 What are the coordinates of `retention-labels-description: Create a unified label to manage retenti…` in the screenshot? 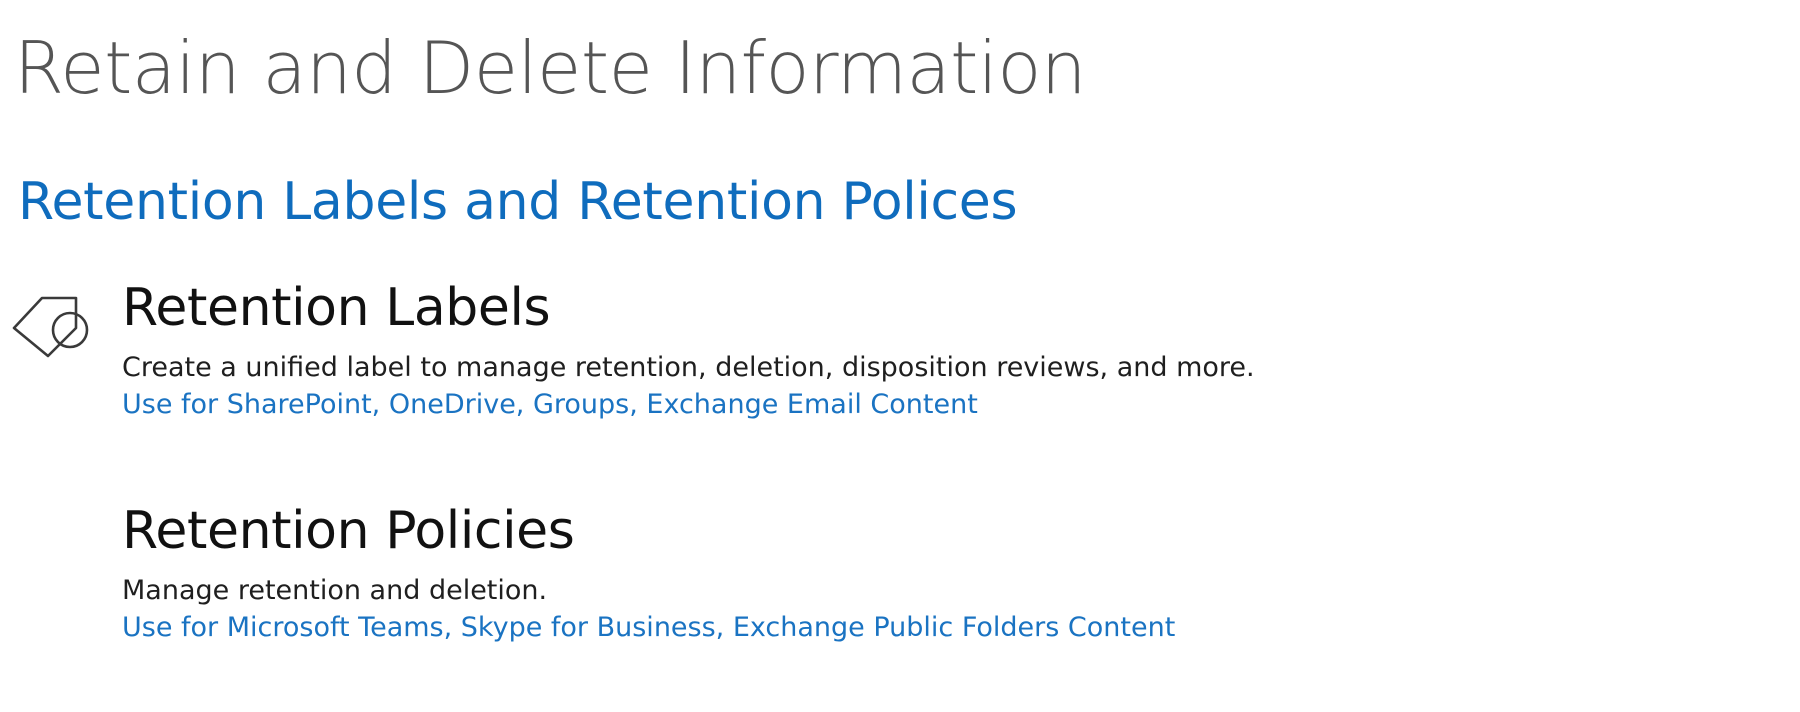 It's located at (688, 367).